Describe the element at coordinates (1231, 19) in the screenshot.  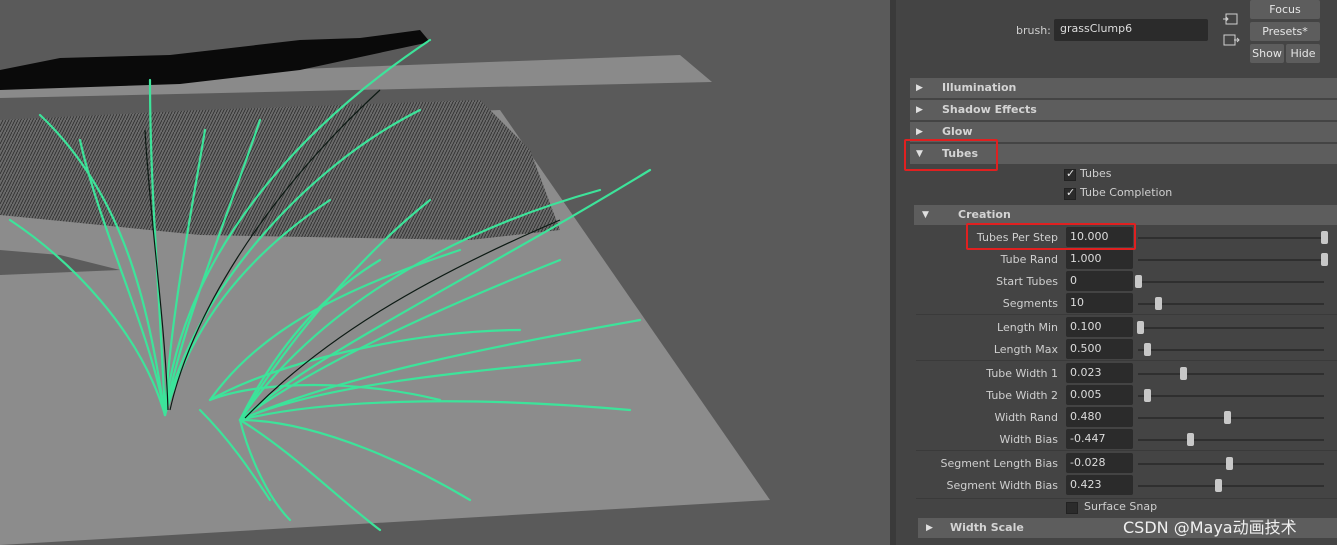
I see `load-attributes-icon` at that location.